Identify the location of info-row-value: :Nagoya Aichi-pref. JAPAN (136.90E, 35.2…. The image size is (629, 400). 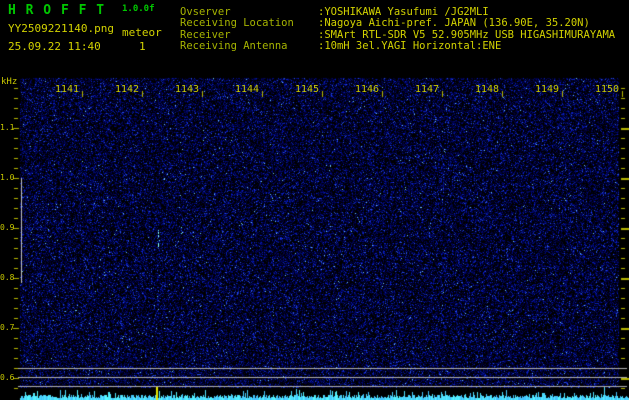
(454, 23).